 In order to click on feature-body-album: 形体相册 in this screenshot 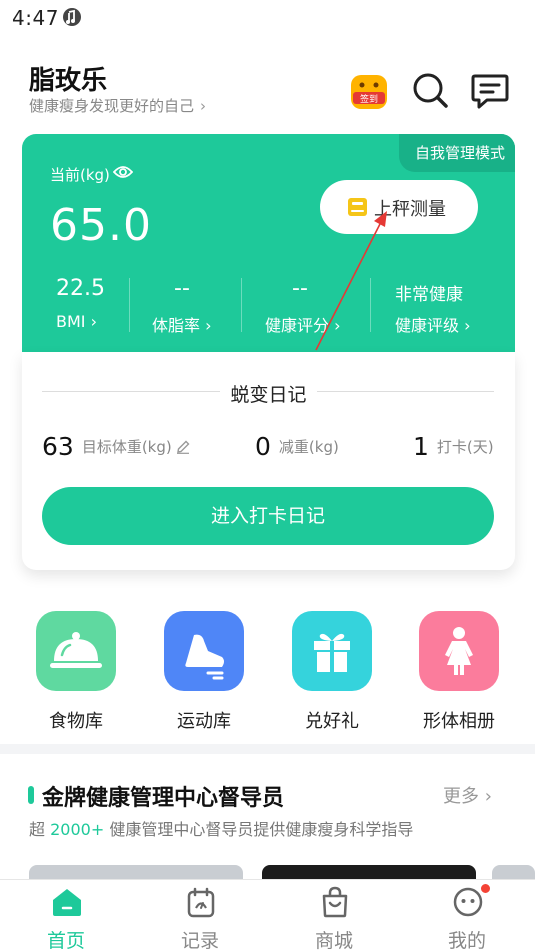, I will do `click(459, 672)`.